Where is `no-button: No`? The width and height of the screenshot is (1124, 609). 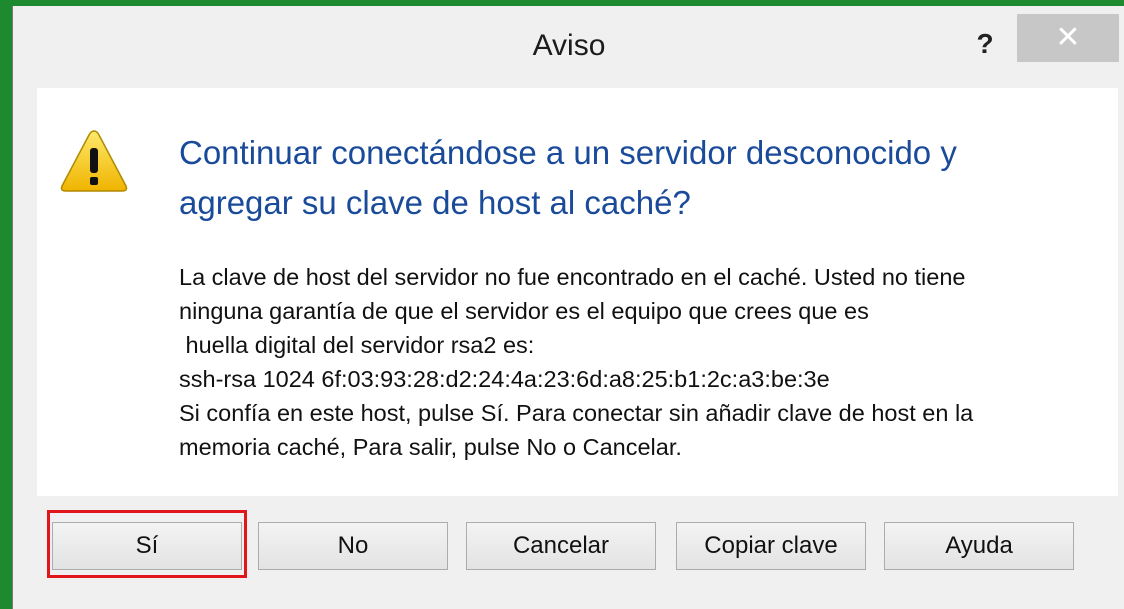 no-button: No is located at coordinates (353, 546).